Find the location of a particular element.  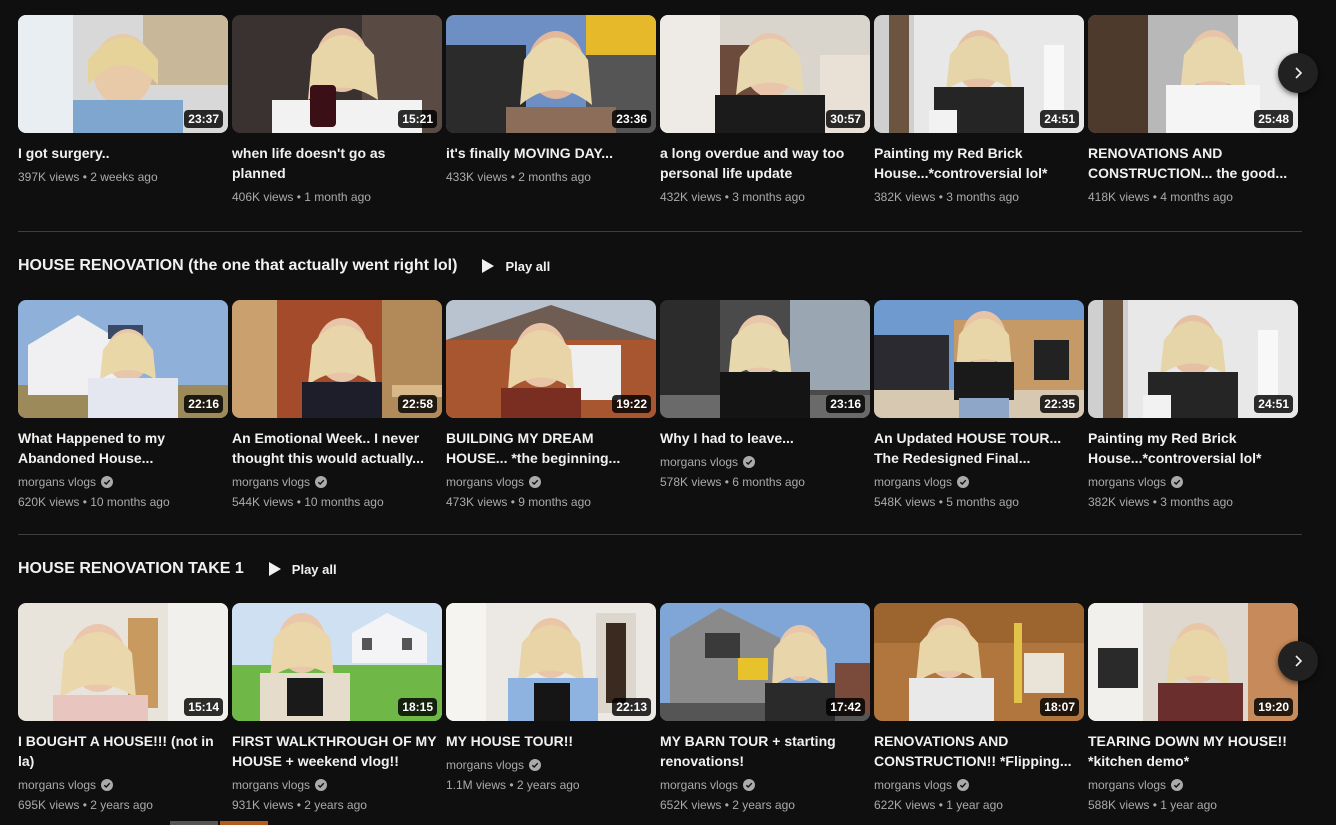

video-duration: 15:14 is located at coordinates (203, 707).